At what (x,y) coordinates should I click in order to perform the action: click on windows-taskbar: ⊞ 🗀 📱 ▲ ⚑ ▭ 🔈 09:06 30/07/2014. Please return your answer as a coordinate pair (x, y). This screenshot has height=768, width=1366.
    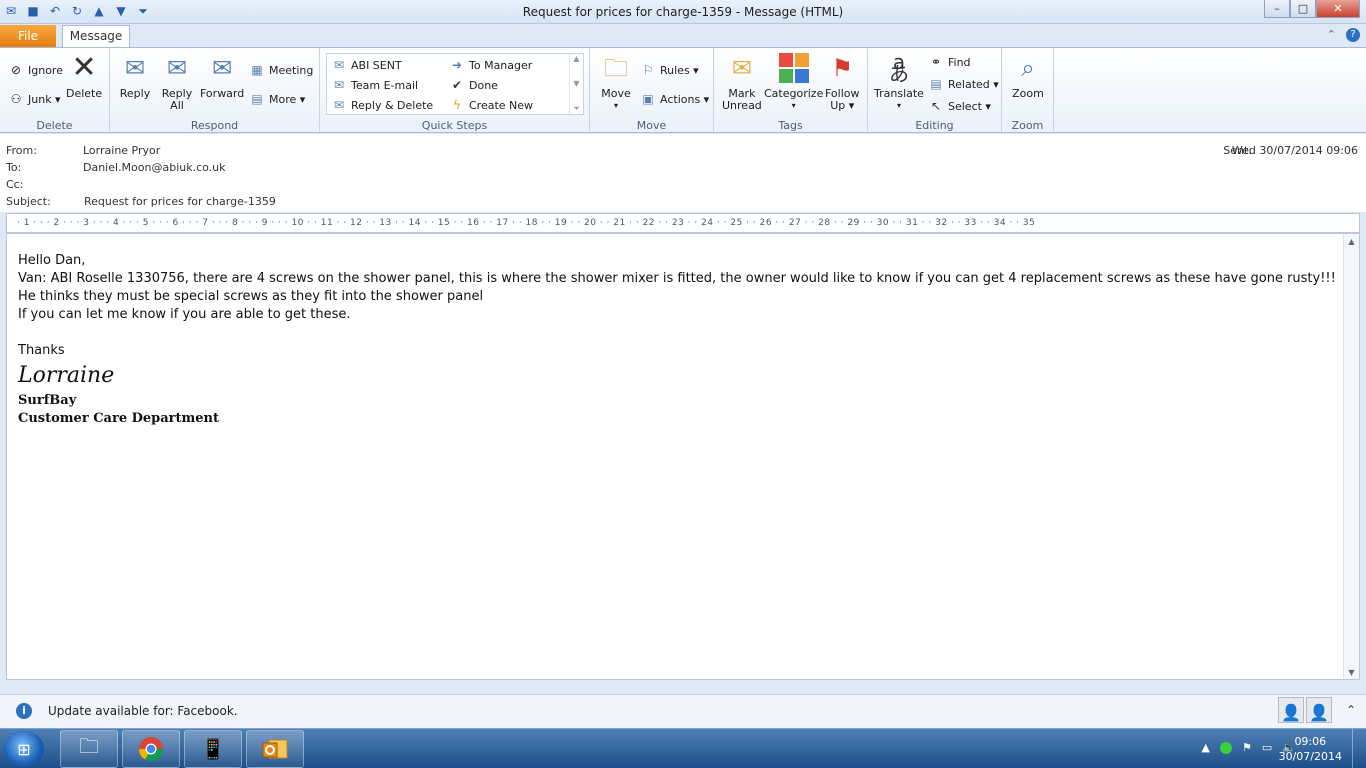
    Looking at the image, I should click on (683, 748).